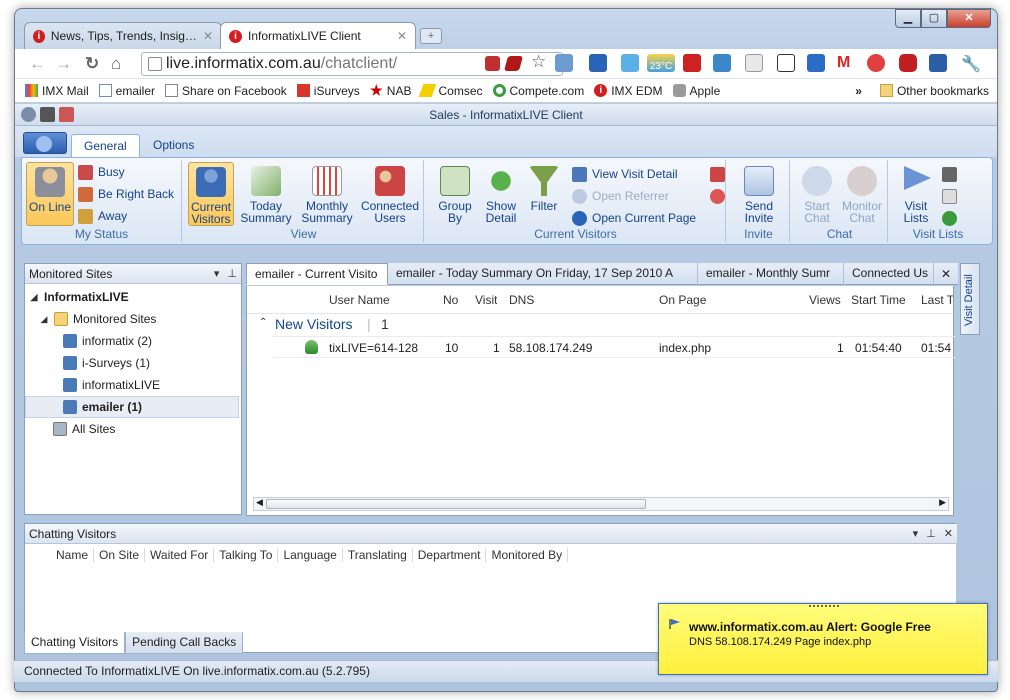  I want to click on open-current-page-button: Open Current Page, so click(634, 218).